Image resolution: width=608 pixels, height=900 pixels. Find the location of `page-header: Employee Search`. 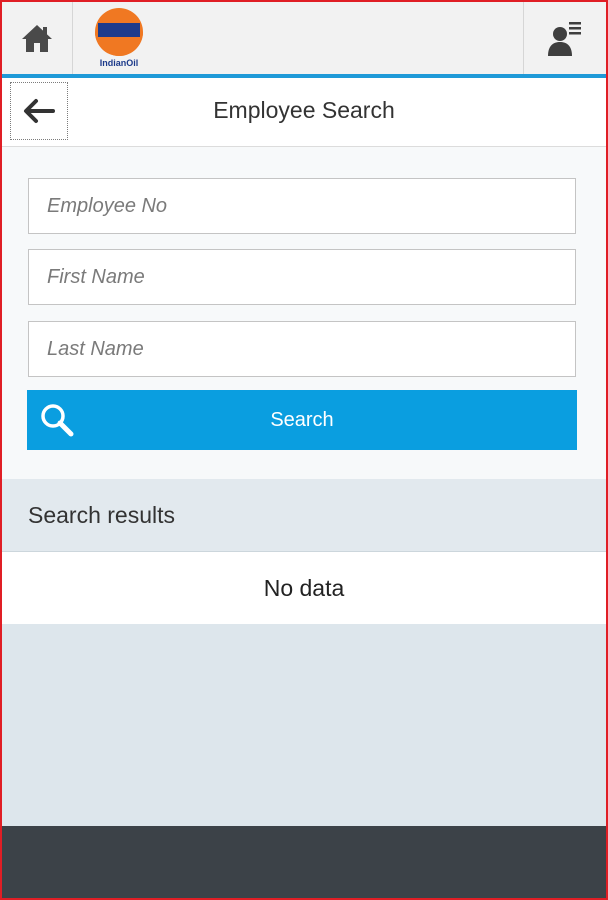

page-header: Employee Search is located at coordinates (304, 112).